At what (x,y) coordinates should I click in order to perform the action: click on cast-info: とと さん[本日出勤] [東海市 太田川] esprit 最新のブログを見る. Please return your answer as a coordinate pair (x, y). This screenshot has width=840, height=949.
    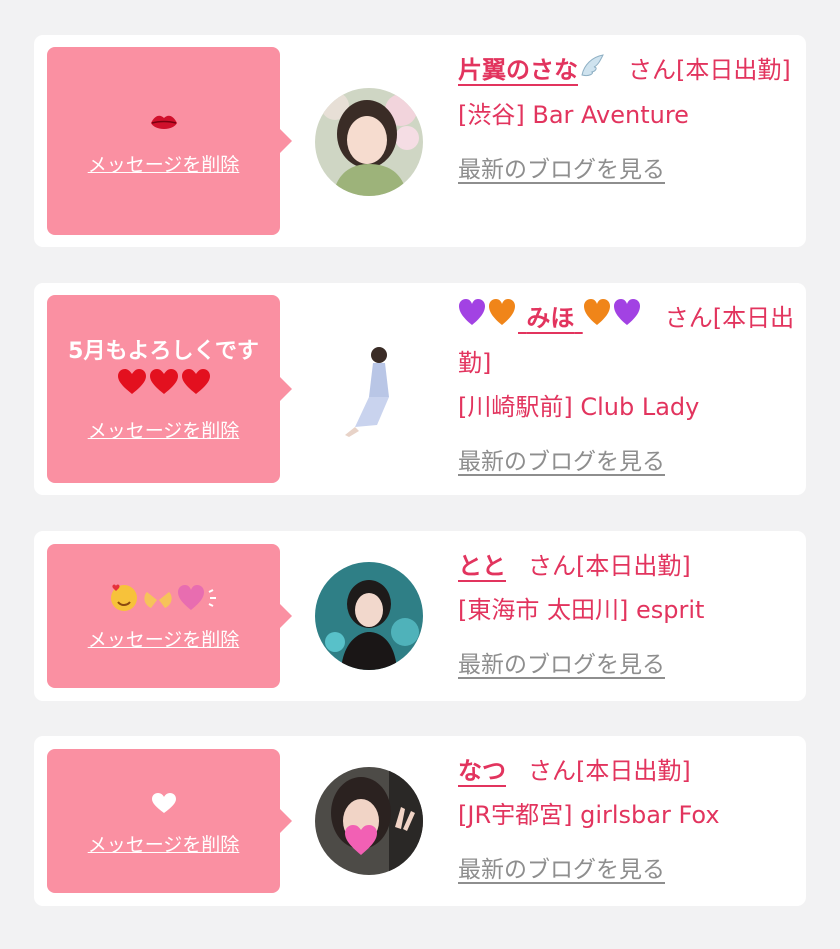
    Looking at the image, I should click on (628, 615).